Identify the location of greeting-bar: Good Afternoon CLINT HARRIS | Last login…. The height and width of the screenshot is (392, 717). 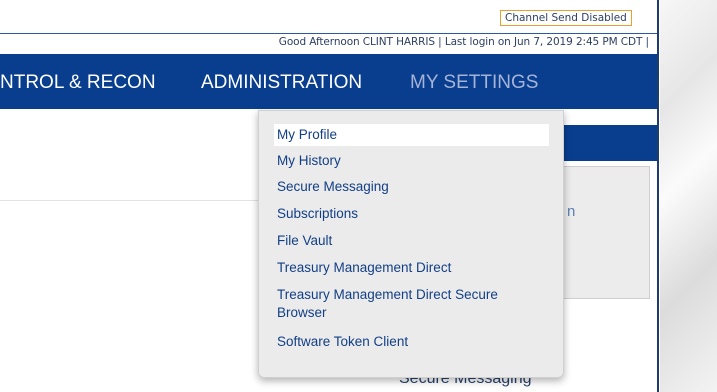
(328, 43).